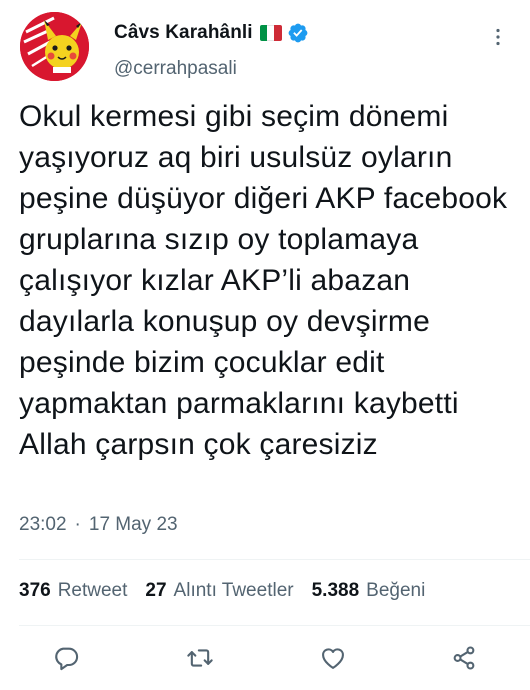 The image size is (530, 690). I want to click on quotes-stat: 27 Alıntı Tweetler, so click(219, 591).